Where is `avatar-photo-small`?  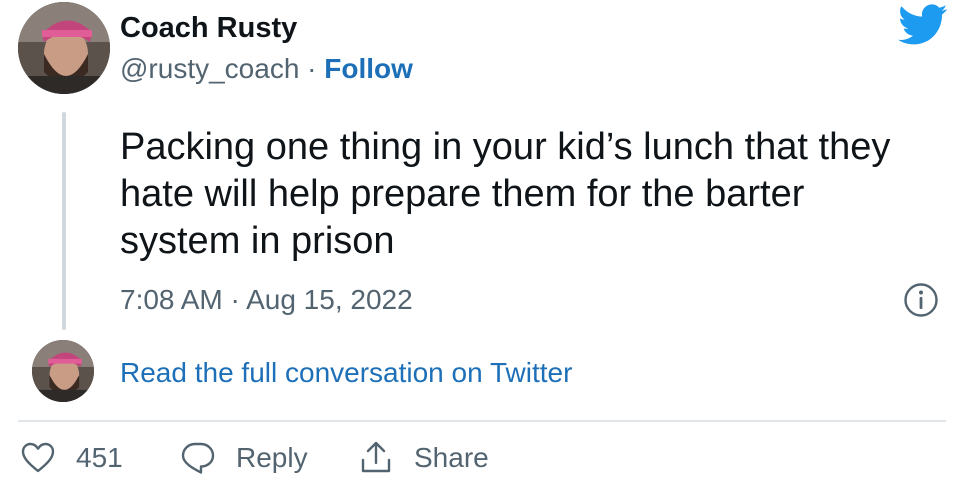
avatar-photo-small is located at coordinates (63, 371).